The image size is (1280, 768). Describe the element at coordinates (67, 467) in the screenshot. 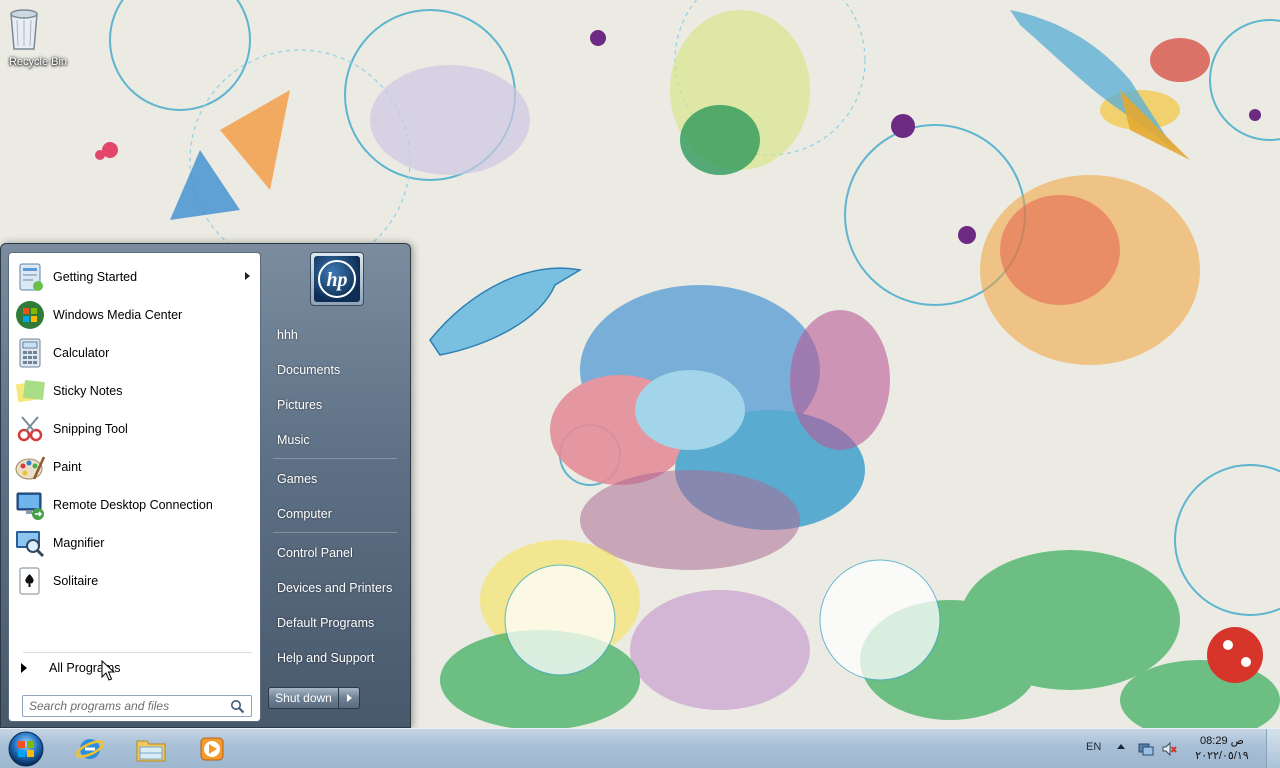

I see `program-label: Paint` at that location.